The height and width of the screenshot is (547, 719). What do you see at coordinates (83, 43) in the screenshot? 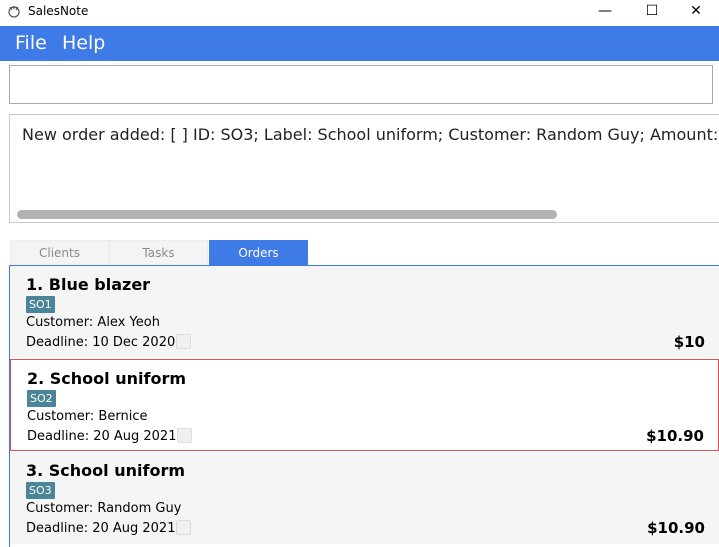
I see `menu-help: Help` at bounding box center [83, 43].